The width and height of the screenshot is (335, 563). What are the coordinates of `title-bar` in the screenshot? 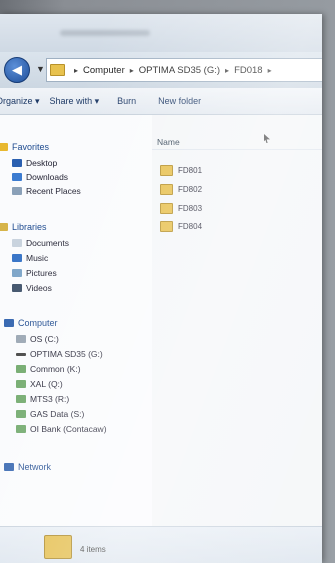 It's located at (161, 33).